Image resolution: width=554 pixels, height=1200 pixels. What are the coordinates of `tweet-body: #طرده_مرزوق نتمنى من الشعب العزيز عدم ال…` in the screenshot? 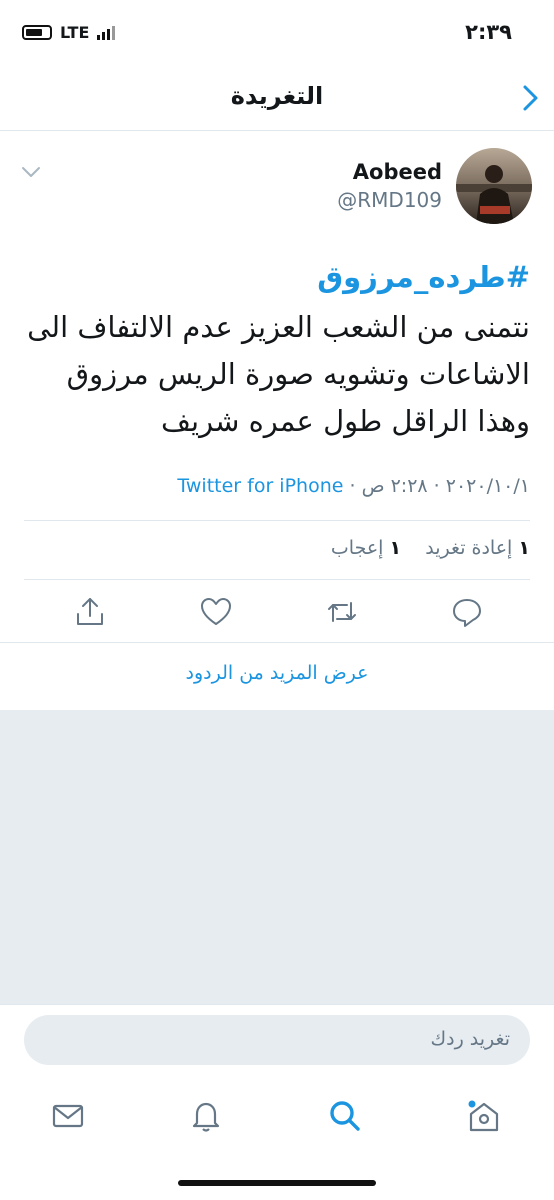 It's located at (275, 347).